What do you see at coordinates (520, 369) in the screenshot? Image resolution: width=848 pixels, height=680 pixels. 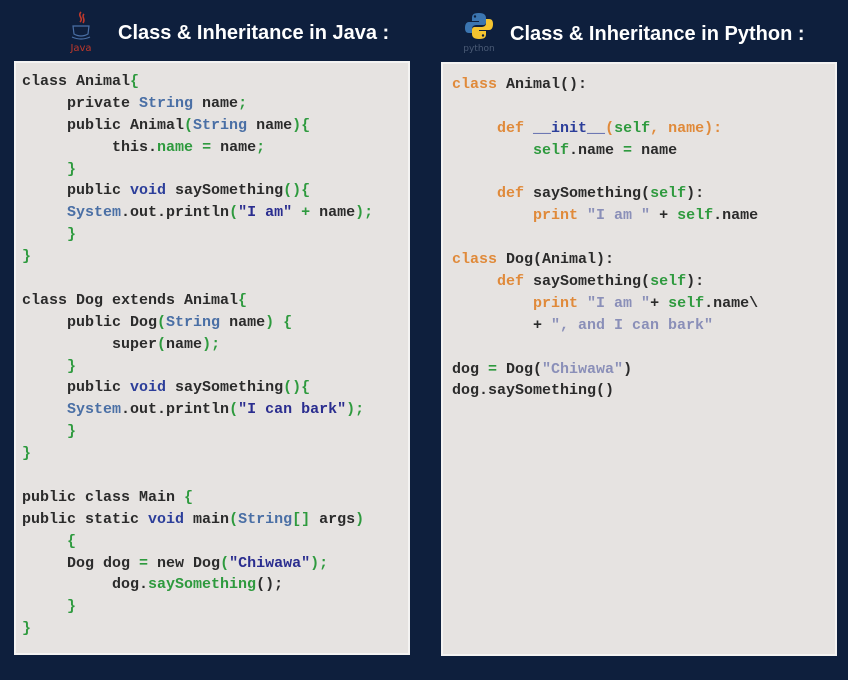 I see `code-token: Dog(` at bounding box center [520, 369].